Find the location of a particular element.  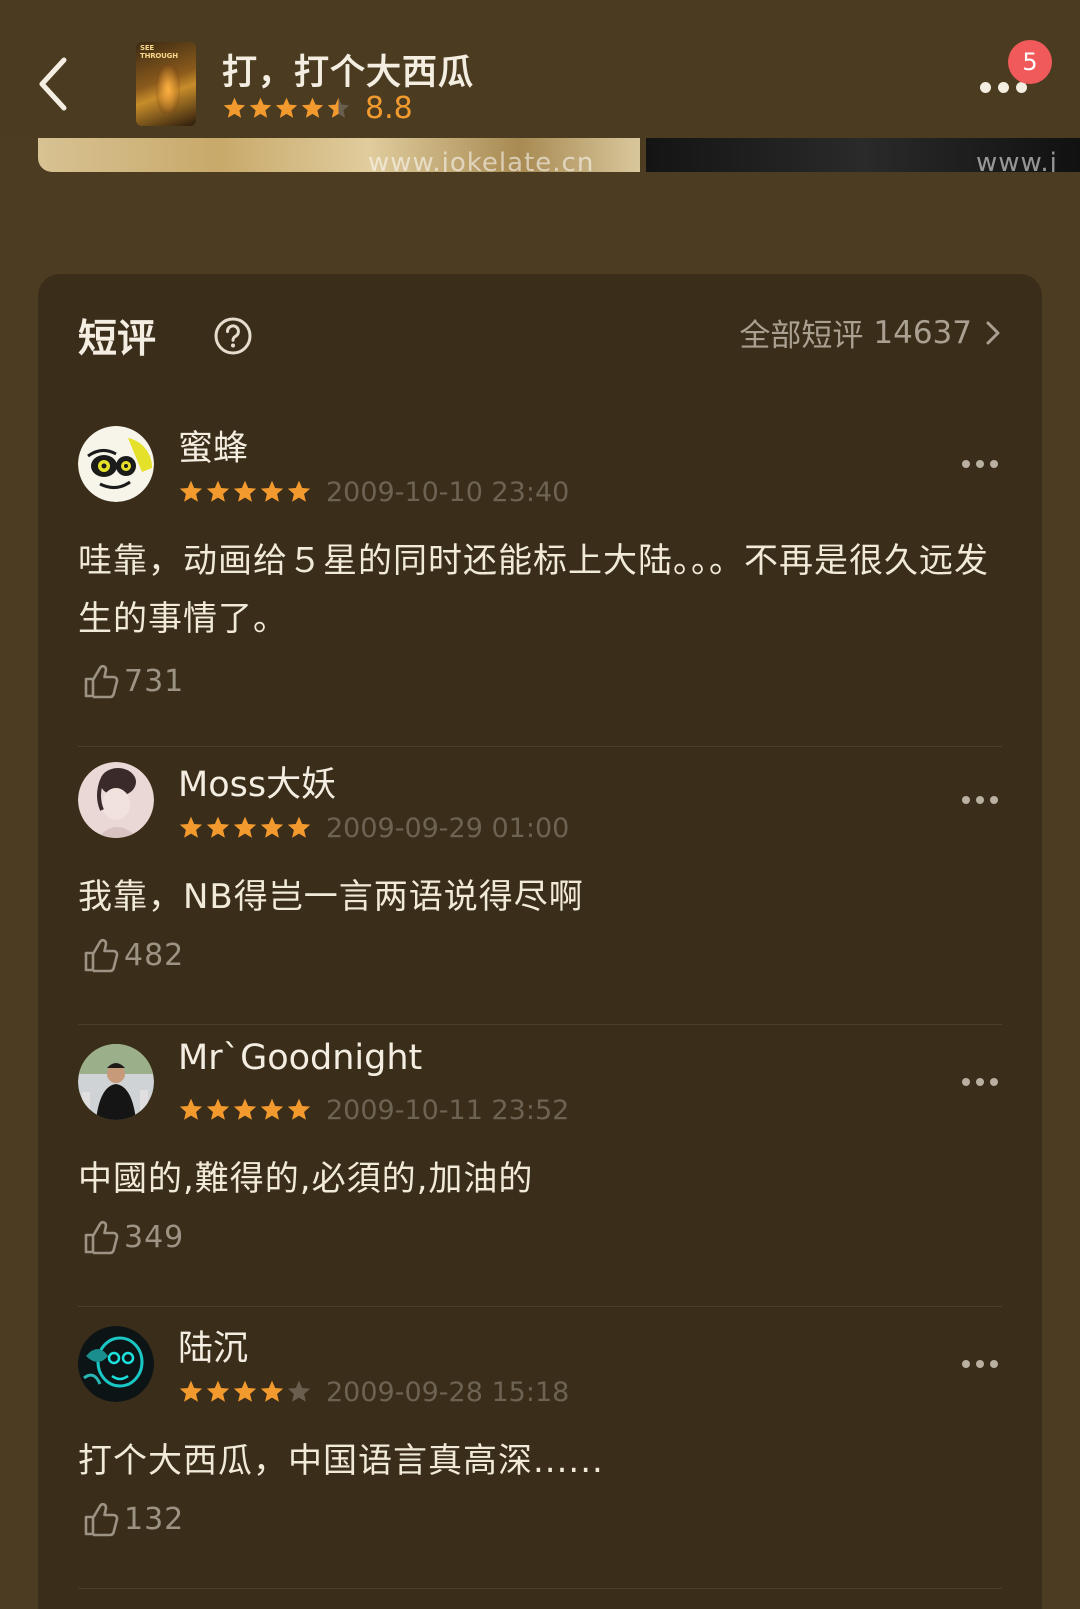

top-bar: SEE THROUGH 打，打个大西瓜 8.8 5 is located at coordinates (540, 69).